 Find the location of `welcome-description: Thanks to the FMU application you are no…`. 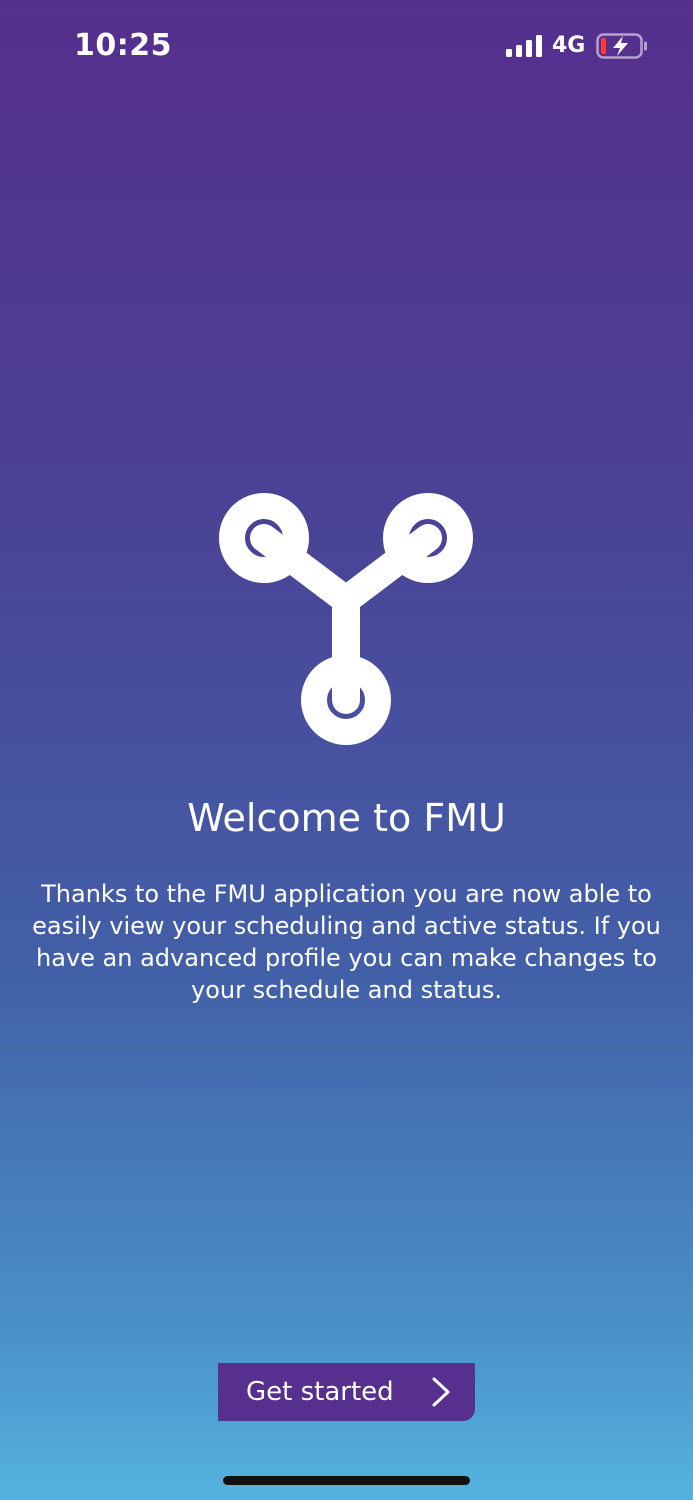

welcome-description: Thanks to the FMU application you are no… is located at coordinates (346, 942).